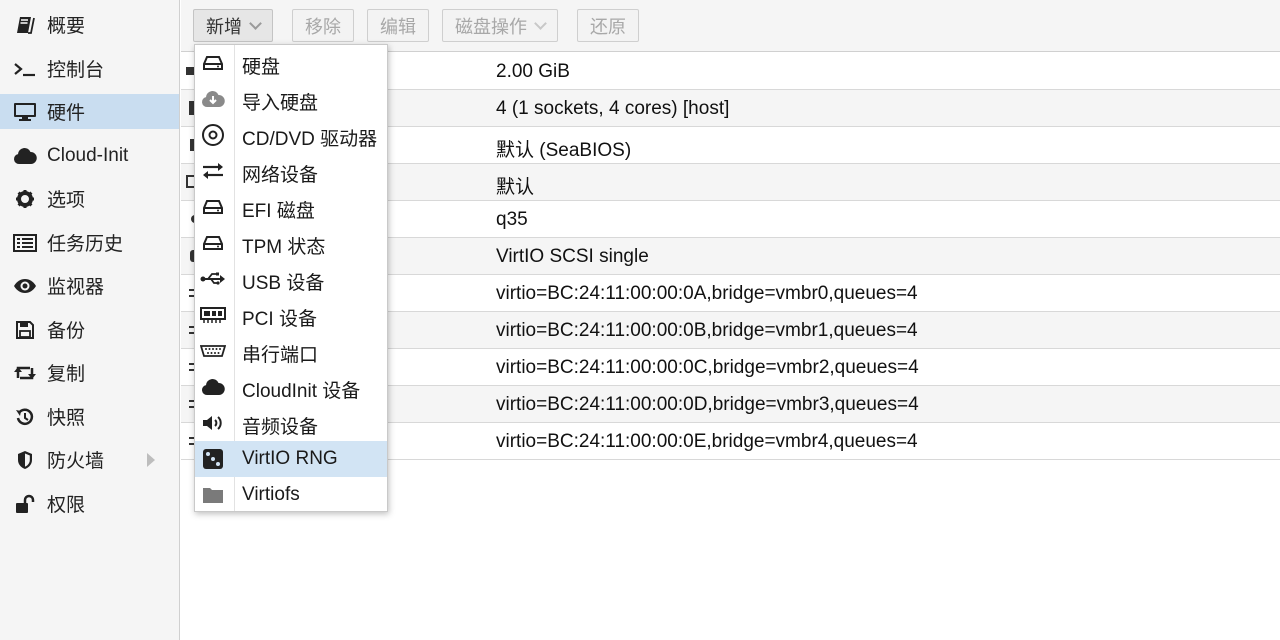  What do you see at coordinates (213, 315) in the screenshot?
I see `pci-card-icon` at bounding box center [213, 315].